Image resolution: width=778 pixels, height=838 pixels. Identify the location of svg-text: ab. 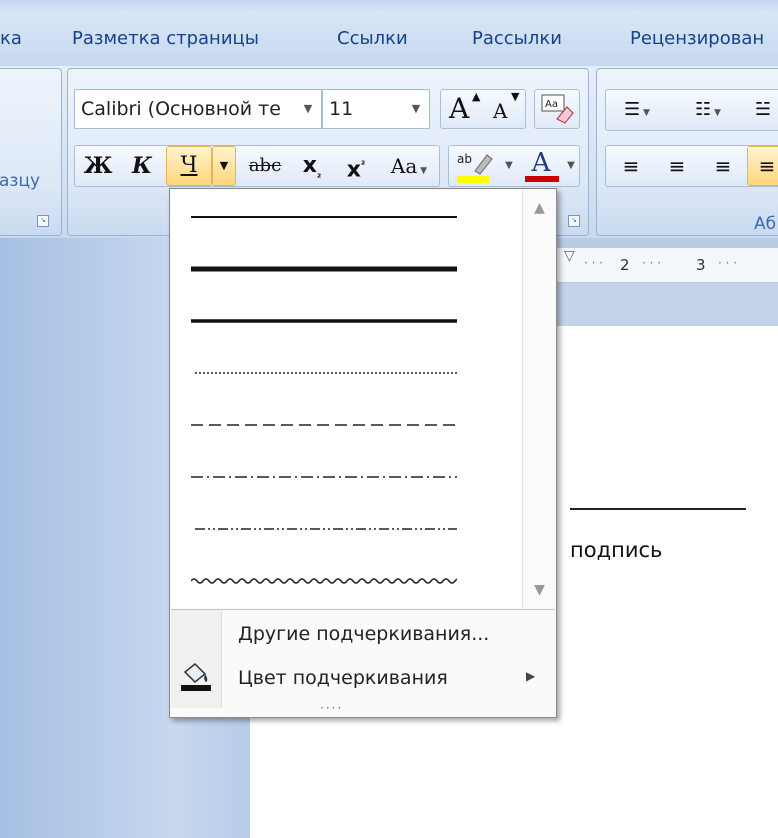
(464, 159).